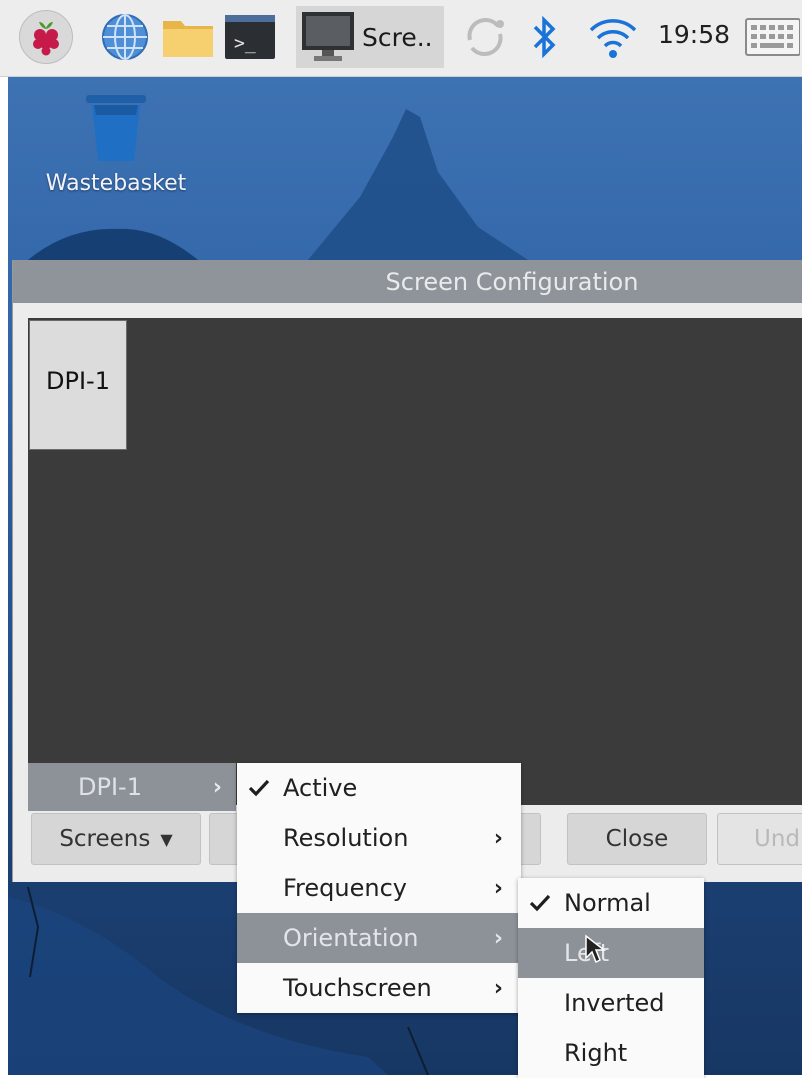  I want to click on taskbar-screen-config-task: Scre.., so click(370, 37).